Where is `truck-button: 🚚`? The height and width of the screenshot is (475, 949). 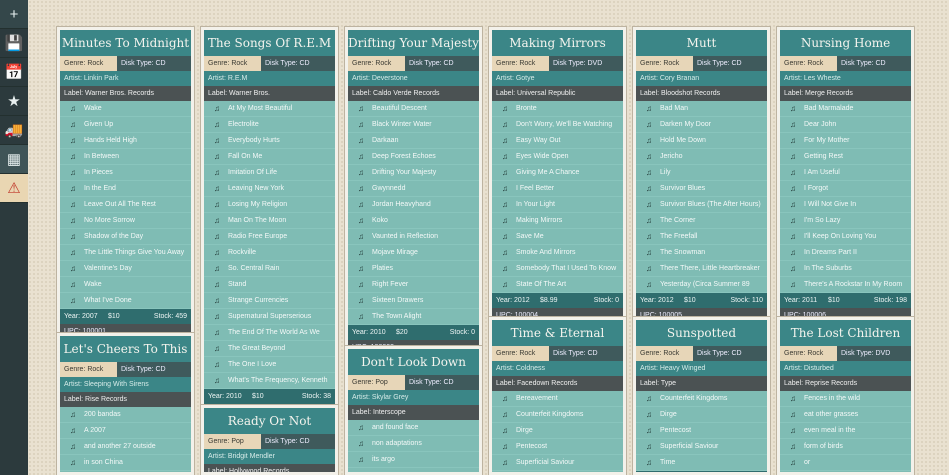
truck-button: 🚚 is located at coordinates (14, 130).